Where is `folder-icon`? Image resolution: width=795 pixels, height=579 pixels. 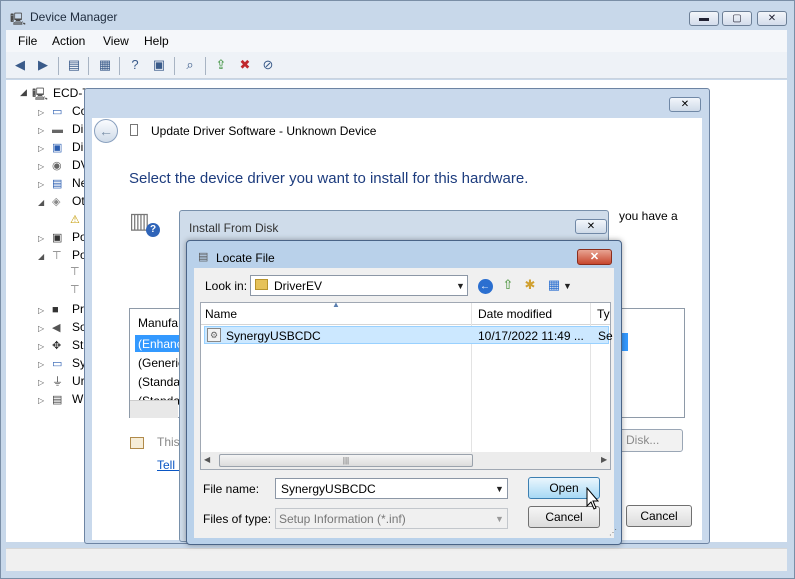
folder-icon is located at coordinates (261, 284).